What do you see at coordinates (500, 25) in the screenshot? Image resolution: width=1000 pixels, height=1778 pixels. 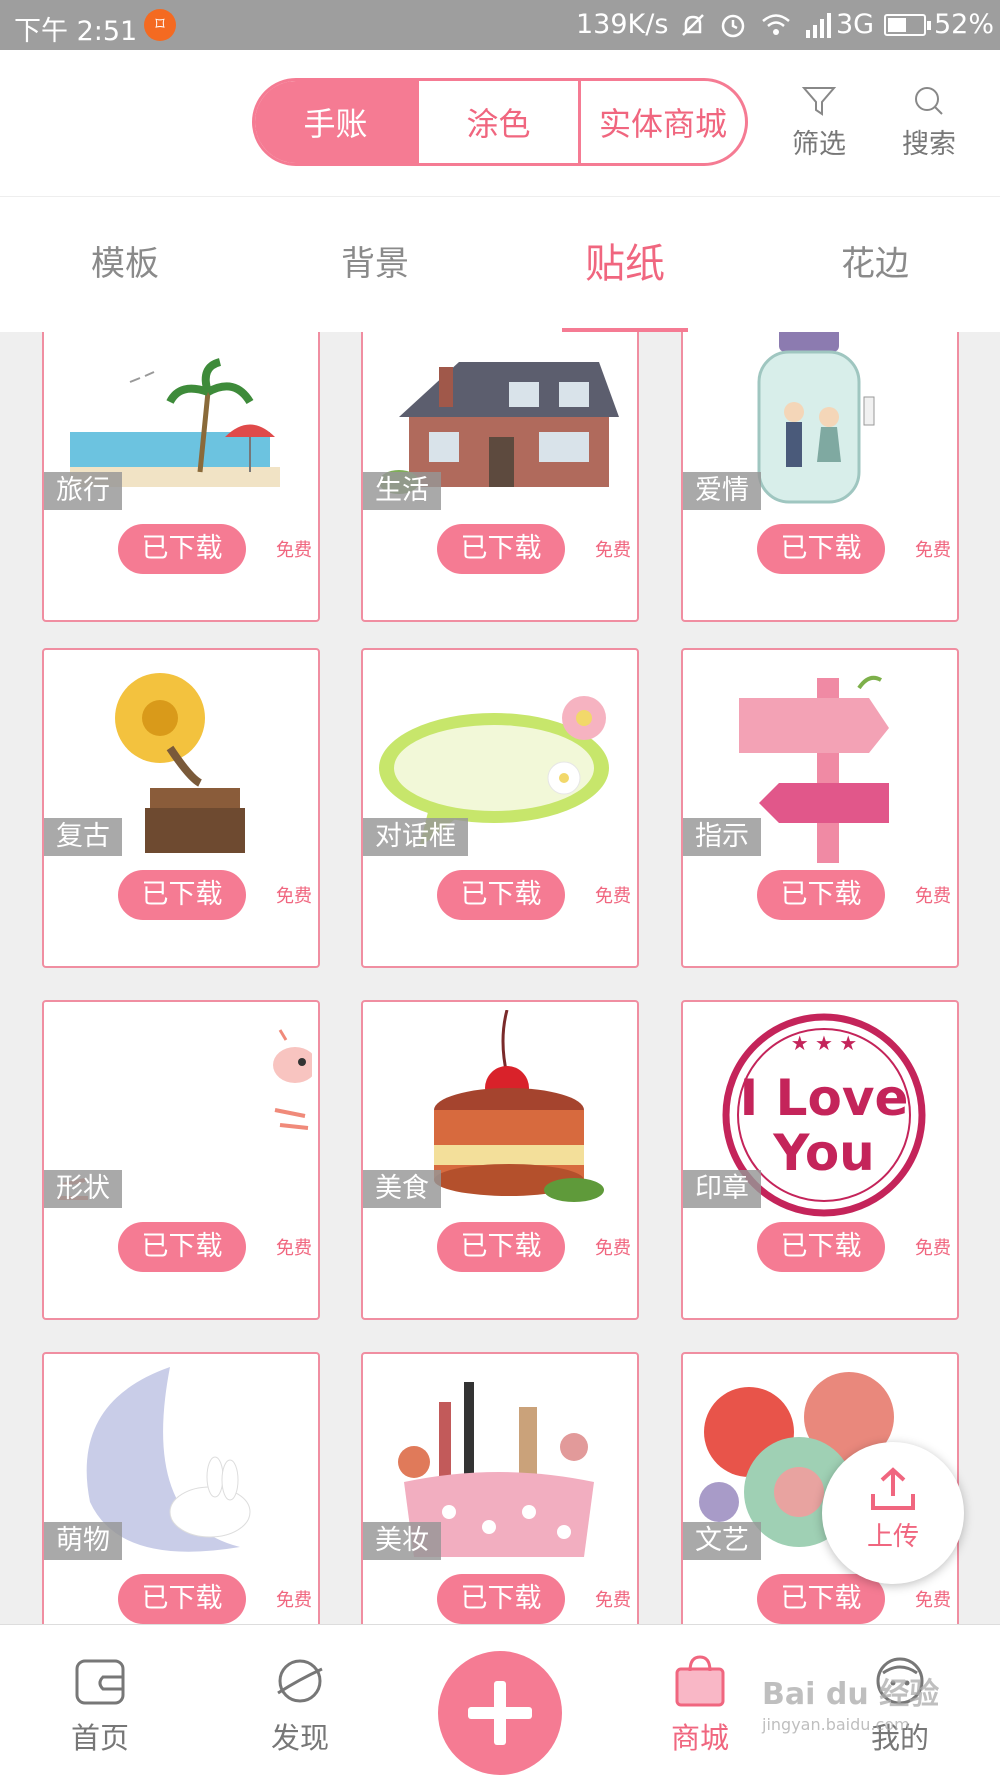 I see `status-bar: 下午 2:51 ⌑ 139K/s 3G 52%` at bounding box center [500, 25].